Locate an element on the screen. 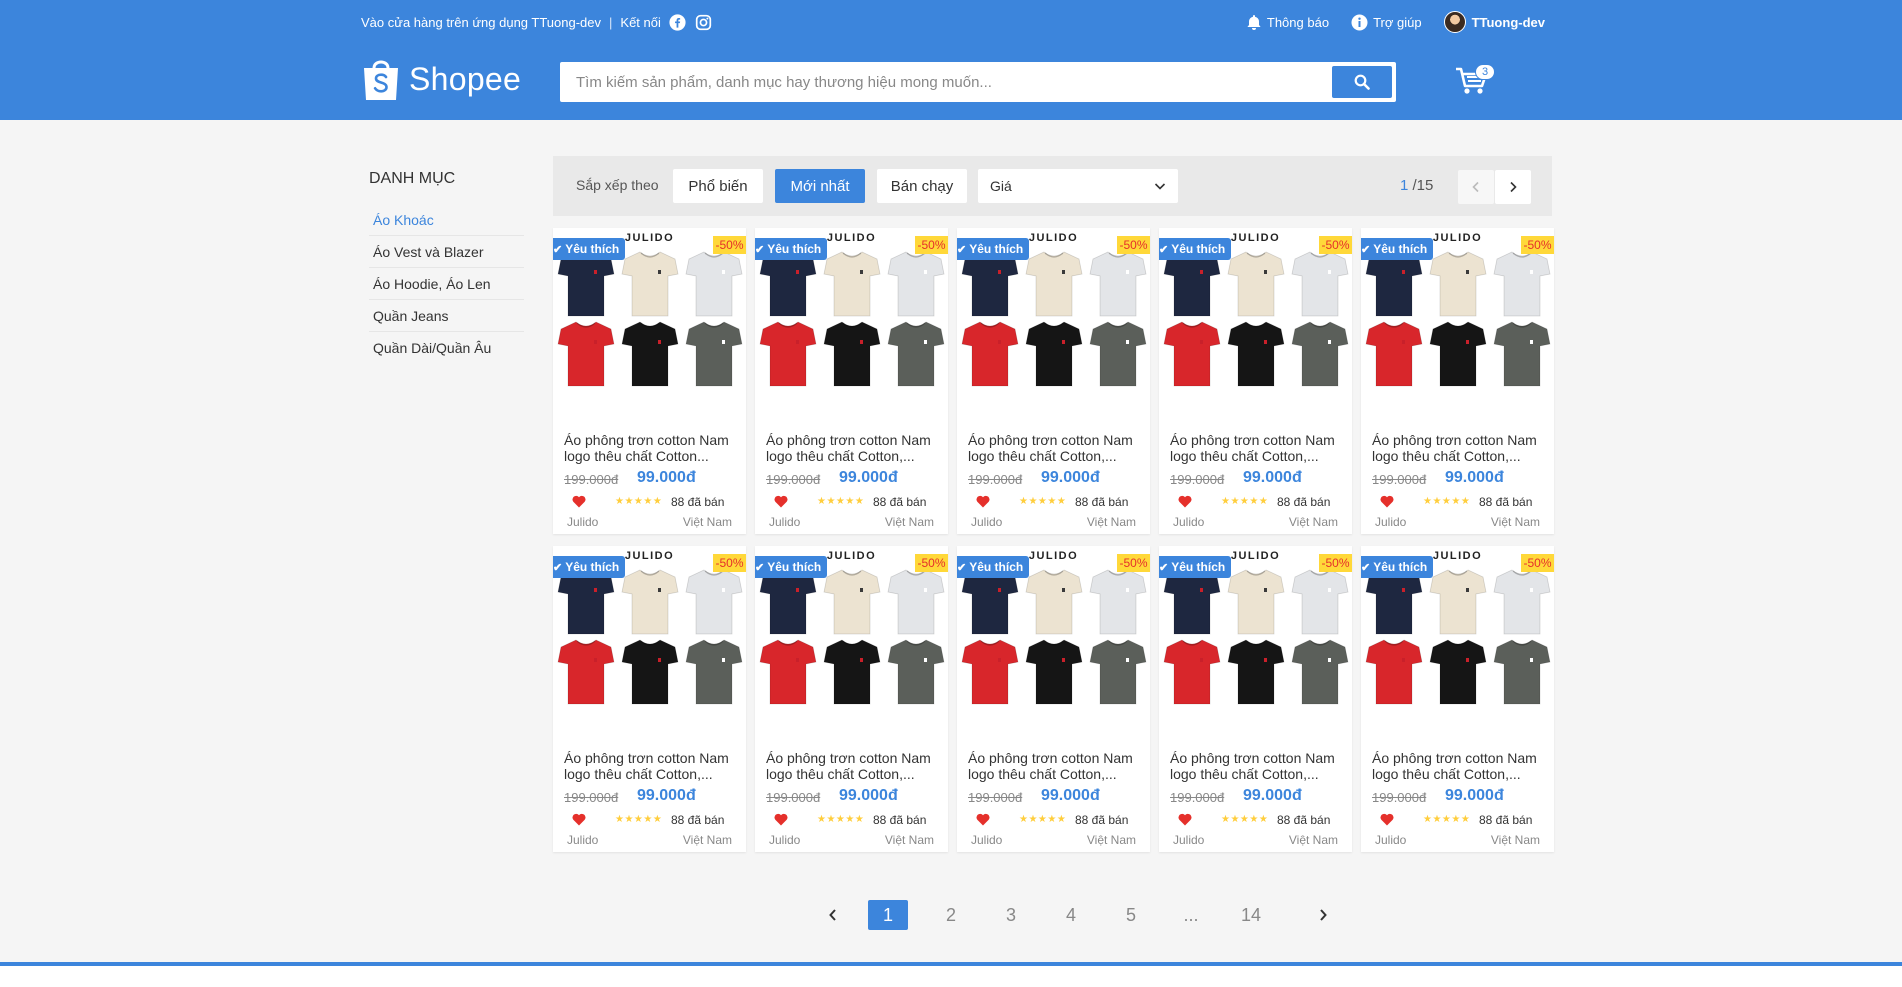  notification-link: Thông báo is located at coordinates (1287, 22).